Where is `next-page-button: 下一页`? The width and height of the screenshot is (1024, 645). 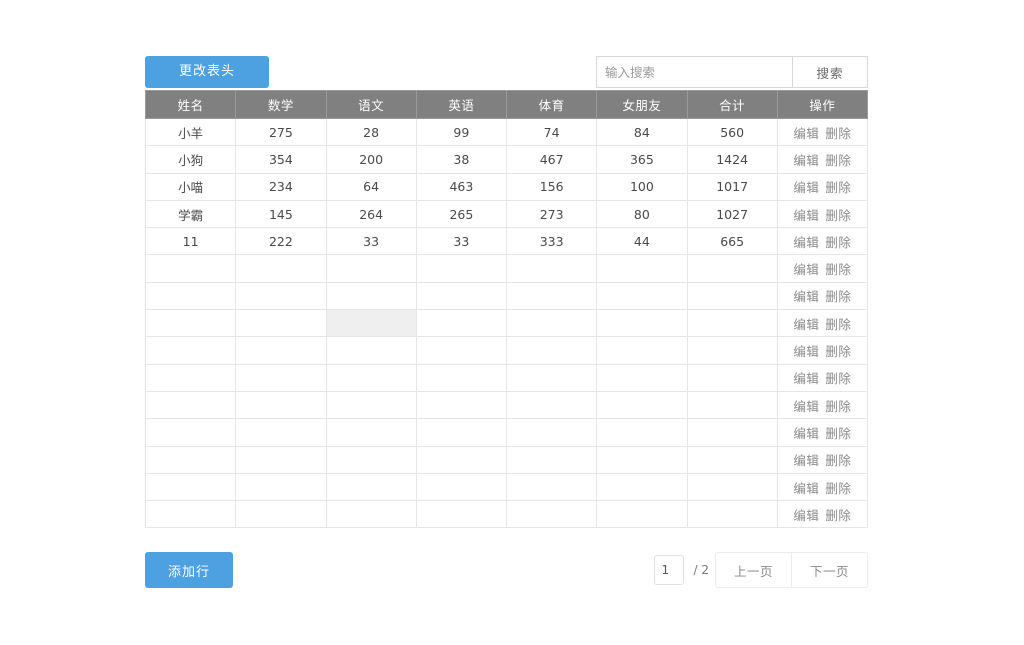 next-page-button: 下一页 is located at coordinates (829, 570).